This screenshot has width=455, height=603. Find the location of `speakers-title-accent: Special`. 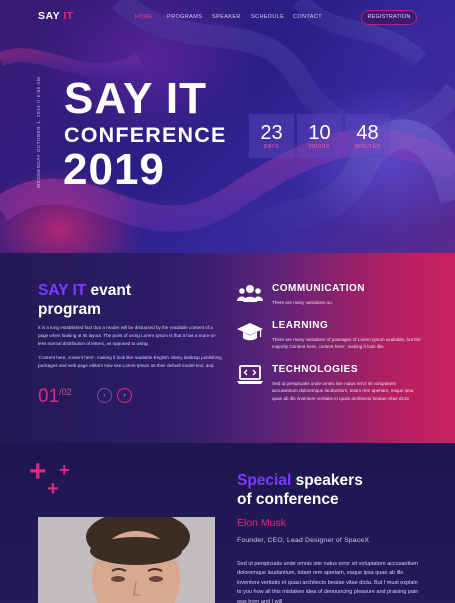

speakers-title-accent: Special is located at coordinates (264, 480).